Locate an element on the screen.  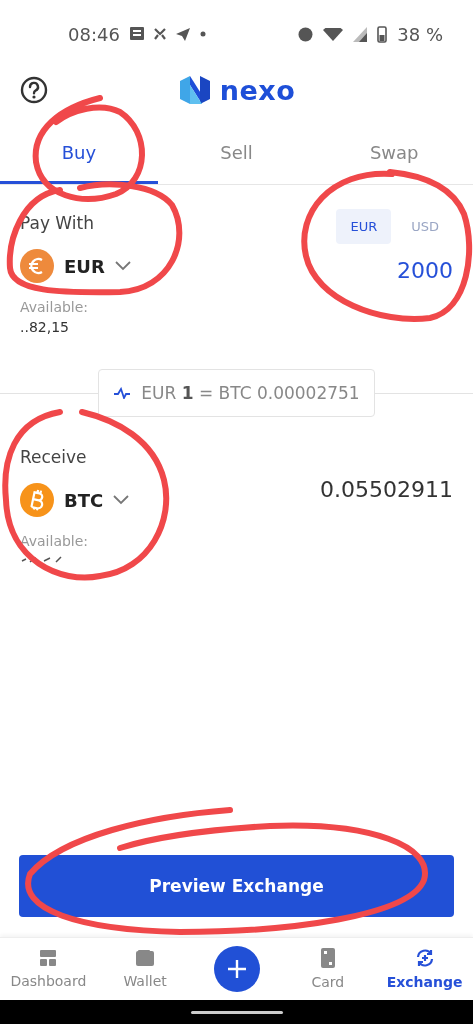
available-balance: ..82,15 is located at coordinates (45, 327).